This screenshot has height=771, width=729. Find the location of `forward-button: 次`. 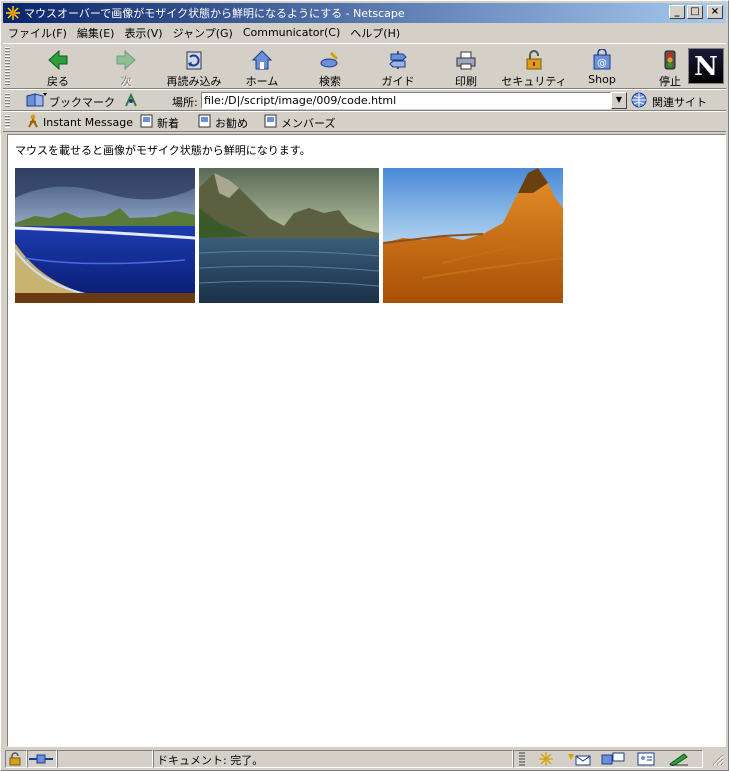

forward-button: 次 is located at coordinates (126, 67).